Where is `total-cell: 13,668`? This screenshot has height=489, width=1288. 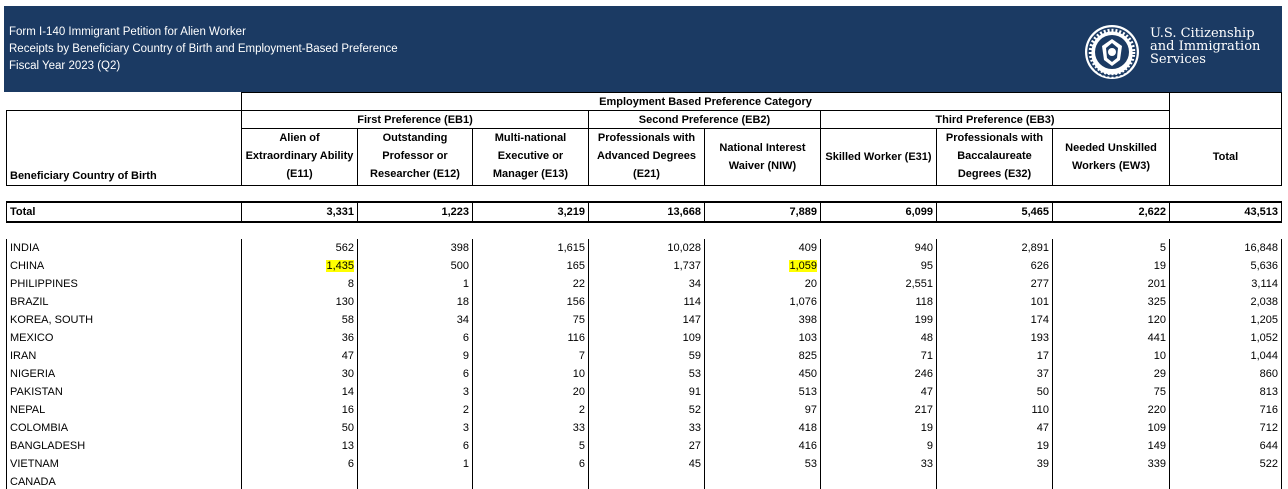
total-cell: 13,668 is located at coordinates (646, 212).